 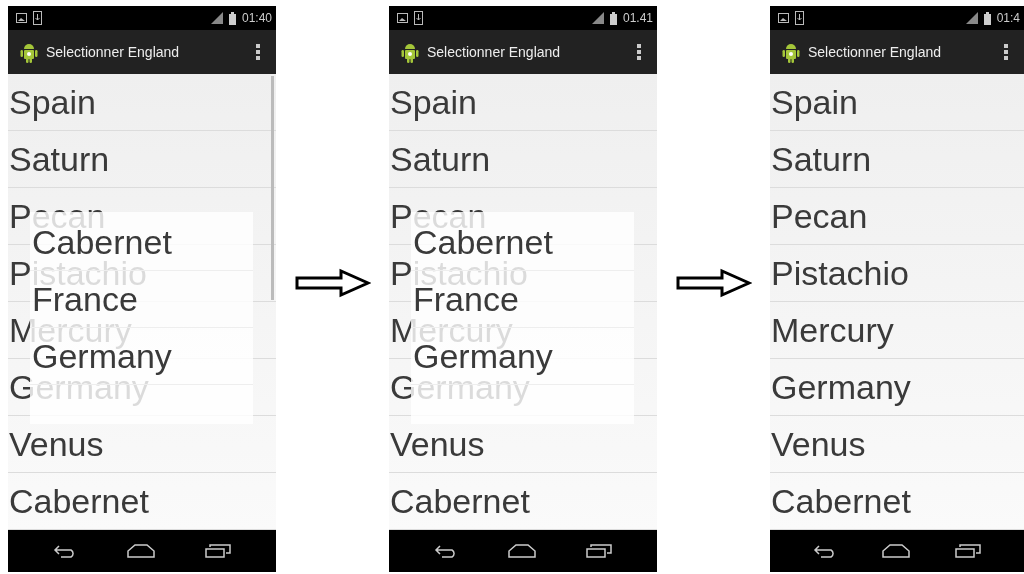 What do you see at coordinates (1008, 18) in the screenshot?
I see `status-time: 01:4` at bounding box center [1008, 18].